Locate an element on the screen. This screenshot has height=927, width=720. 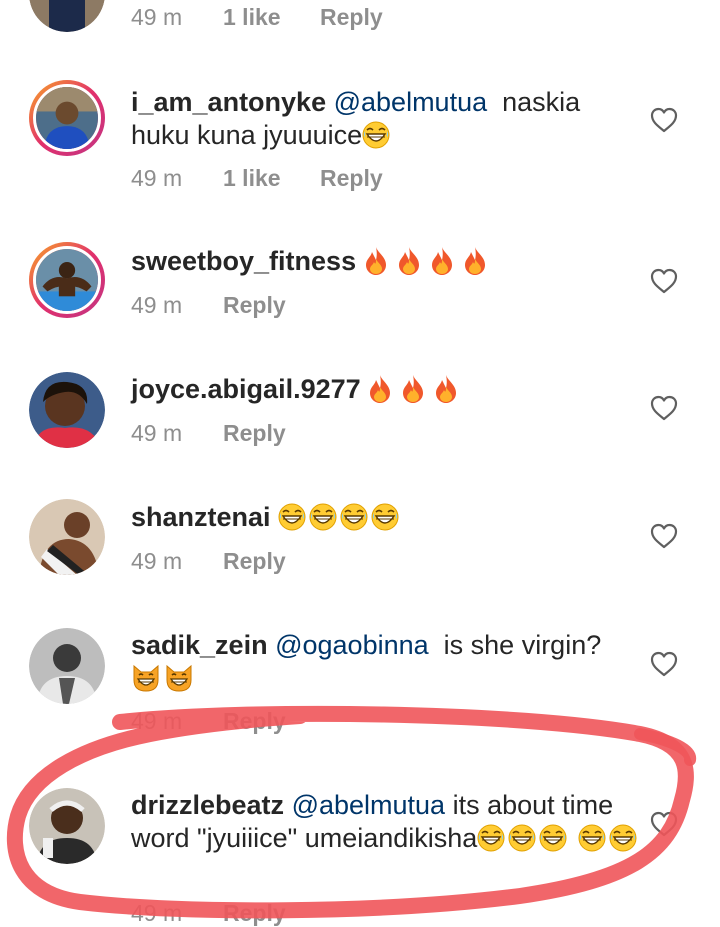
comment-text: shanztenai is located at coordinates (386, 517).